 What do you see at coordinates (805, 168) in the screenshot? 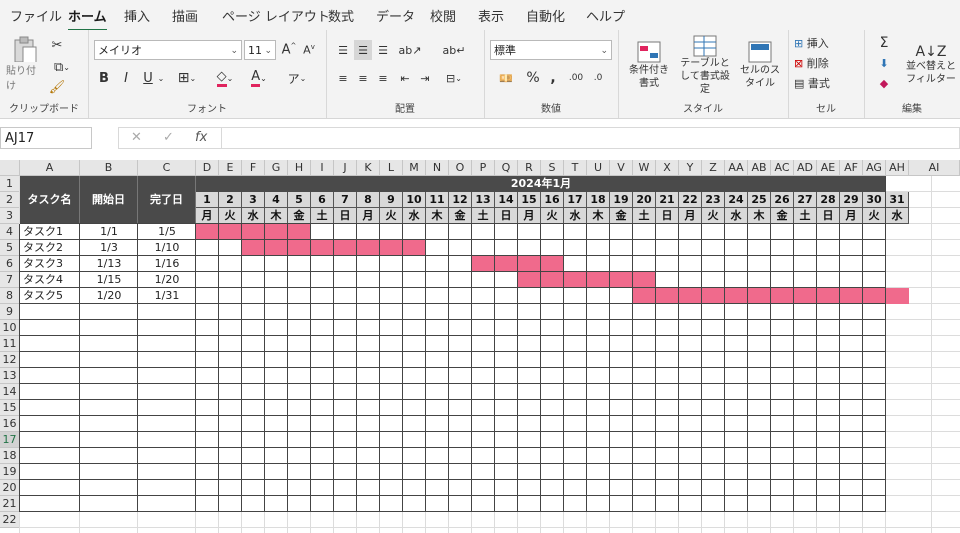
I see `column-header-AD: AD` at bounding box center [805, 168].